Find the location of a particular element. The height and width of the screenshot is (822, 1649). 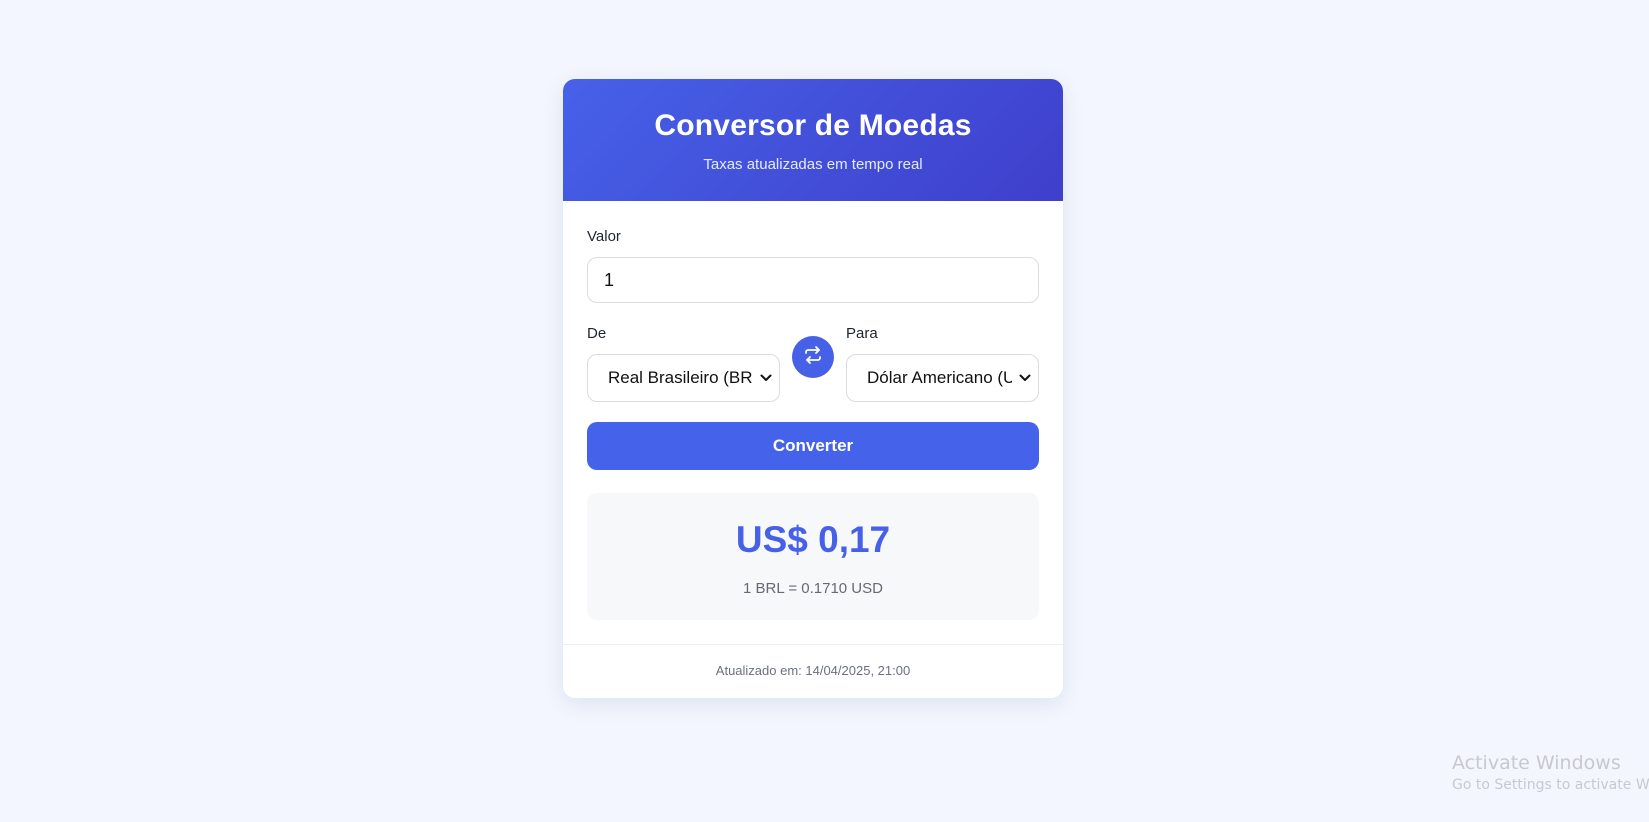

exchange-rate: 1 BRL = 0.1710 USD is located at coordinates (813, 588).